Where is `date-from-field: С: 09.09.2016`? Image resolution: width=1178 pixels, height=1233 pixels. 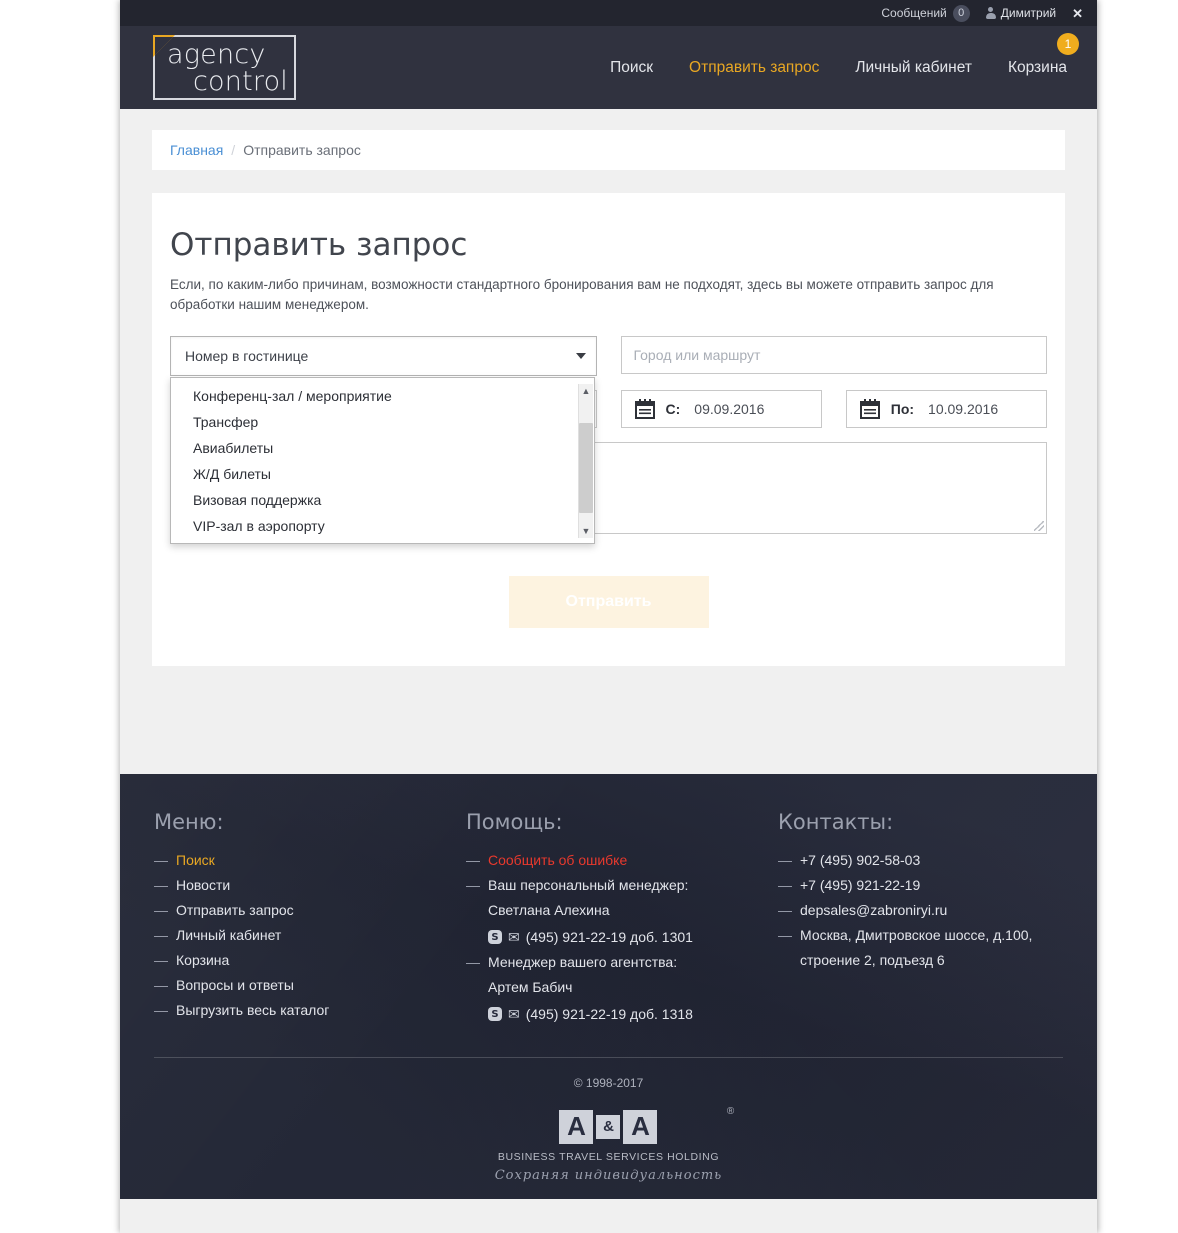 date-from-field: С: 09.09.2016 is located at coordinates (721, 408).